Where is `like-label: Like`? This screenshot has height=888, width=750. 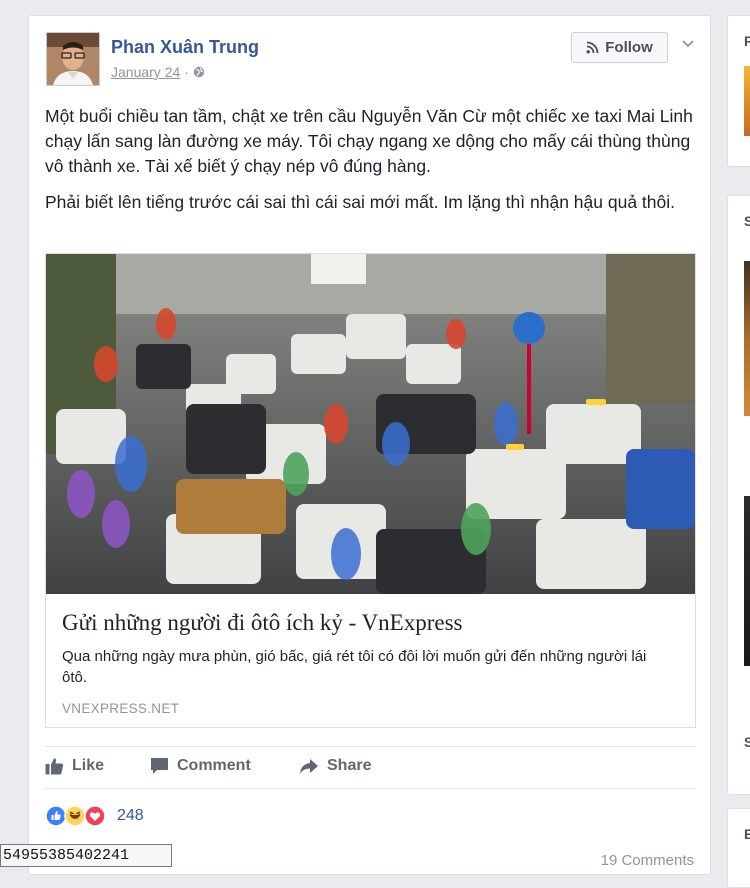
like-label: Like is located at coordinates (88, 765).